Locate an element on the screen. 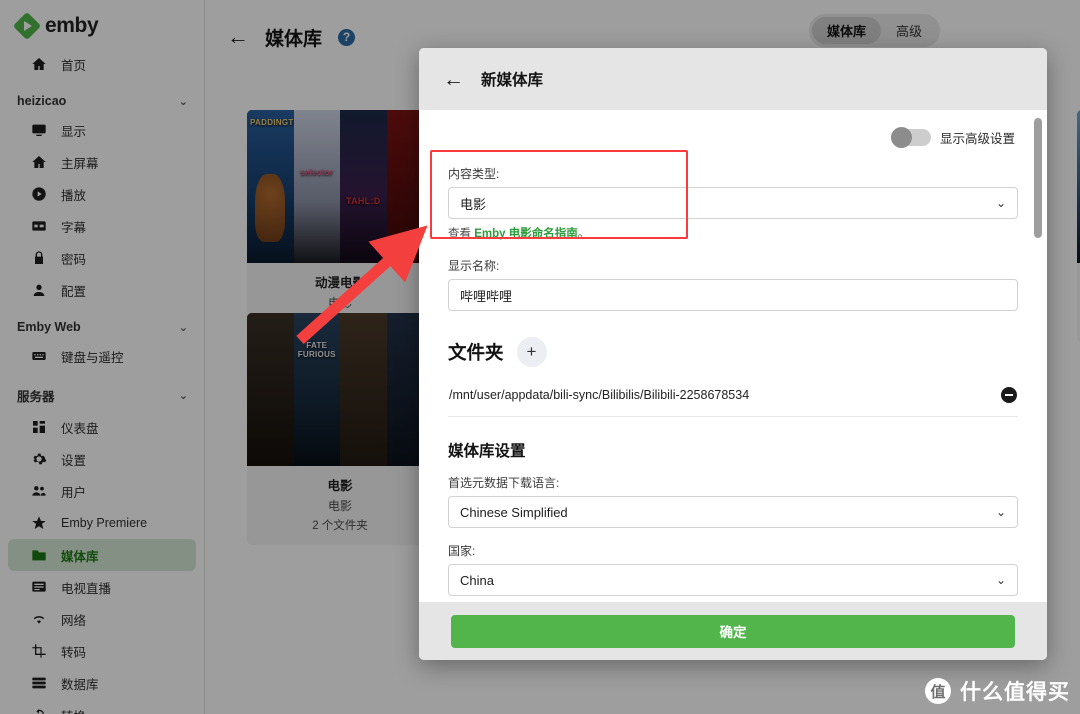 The height and width of the screenshot is (714, 1080). advanced-toggle-label: 显示高级设置 is located at coordinates (977, 139).